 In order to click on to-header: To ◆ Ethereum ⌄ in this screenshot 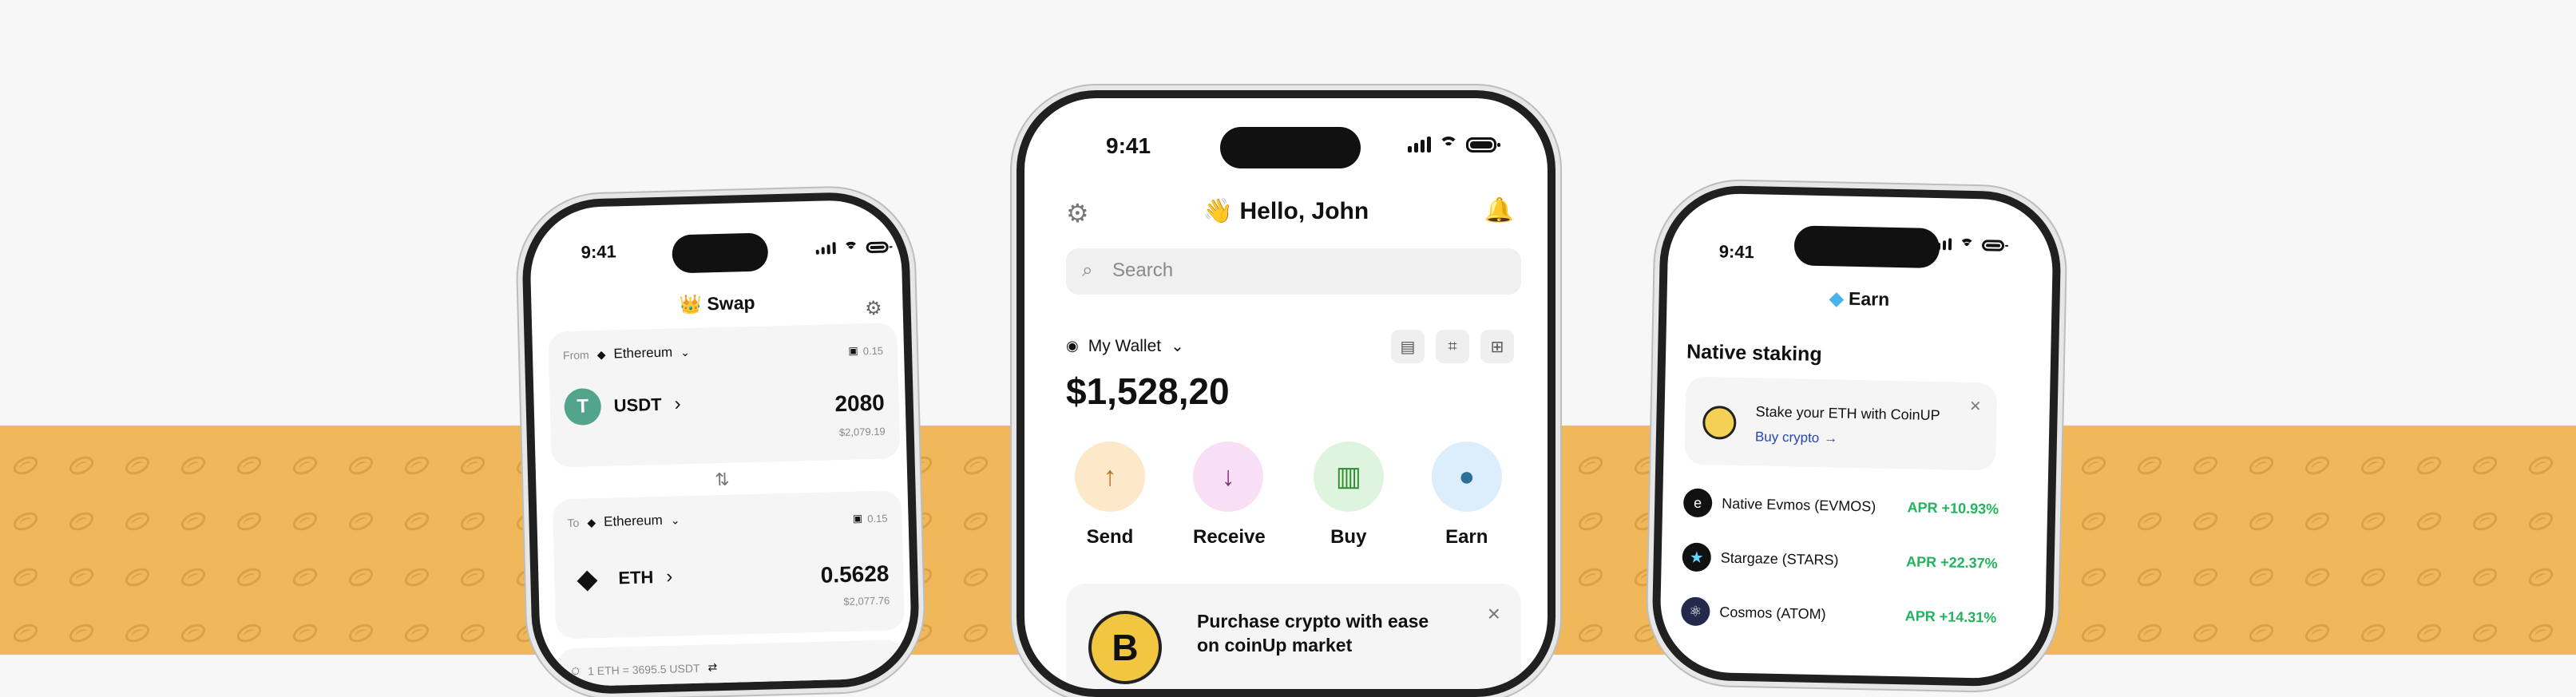, I will do `click(623, 521)`.